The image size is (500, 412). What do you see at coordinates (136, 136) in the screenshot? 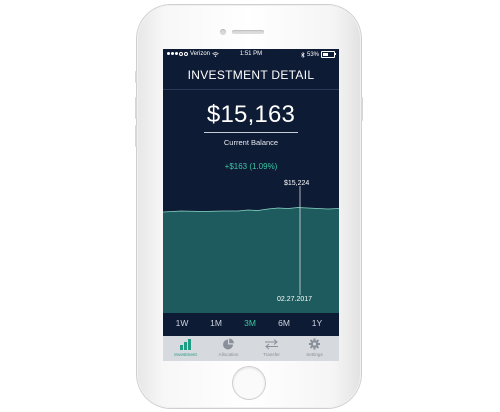
I see `volume-down-button` at bounding box center [136, 136].